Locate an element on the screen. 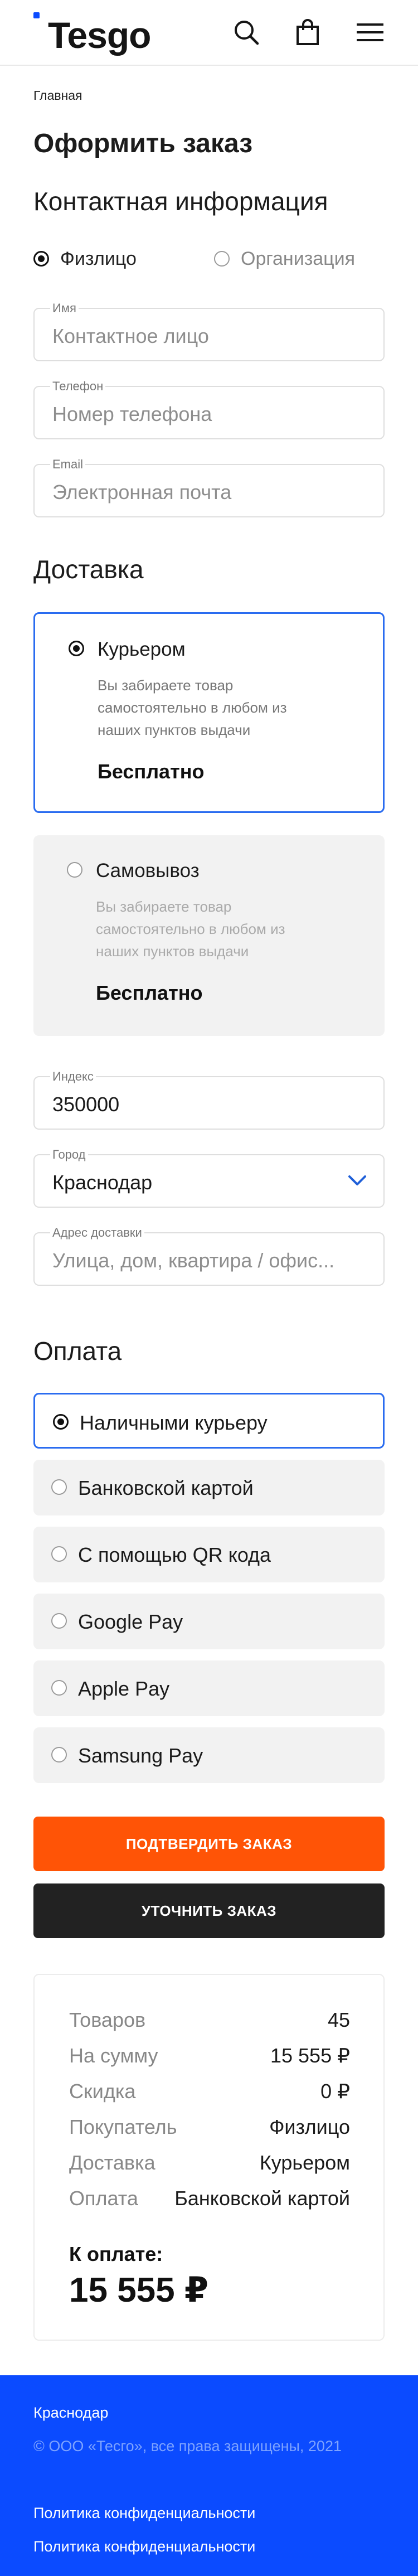 The width and height of the screenshot is (418, 2576). address-field-label: Адрес доставки is located at coordinates (97, 1233).